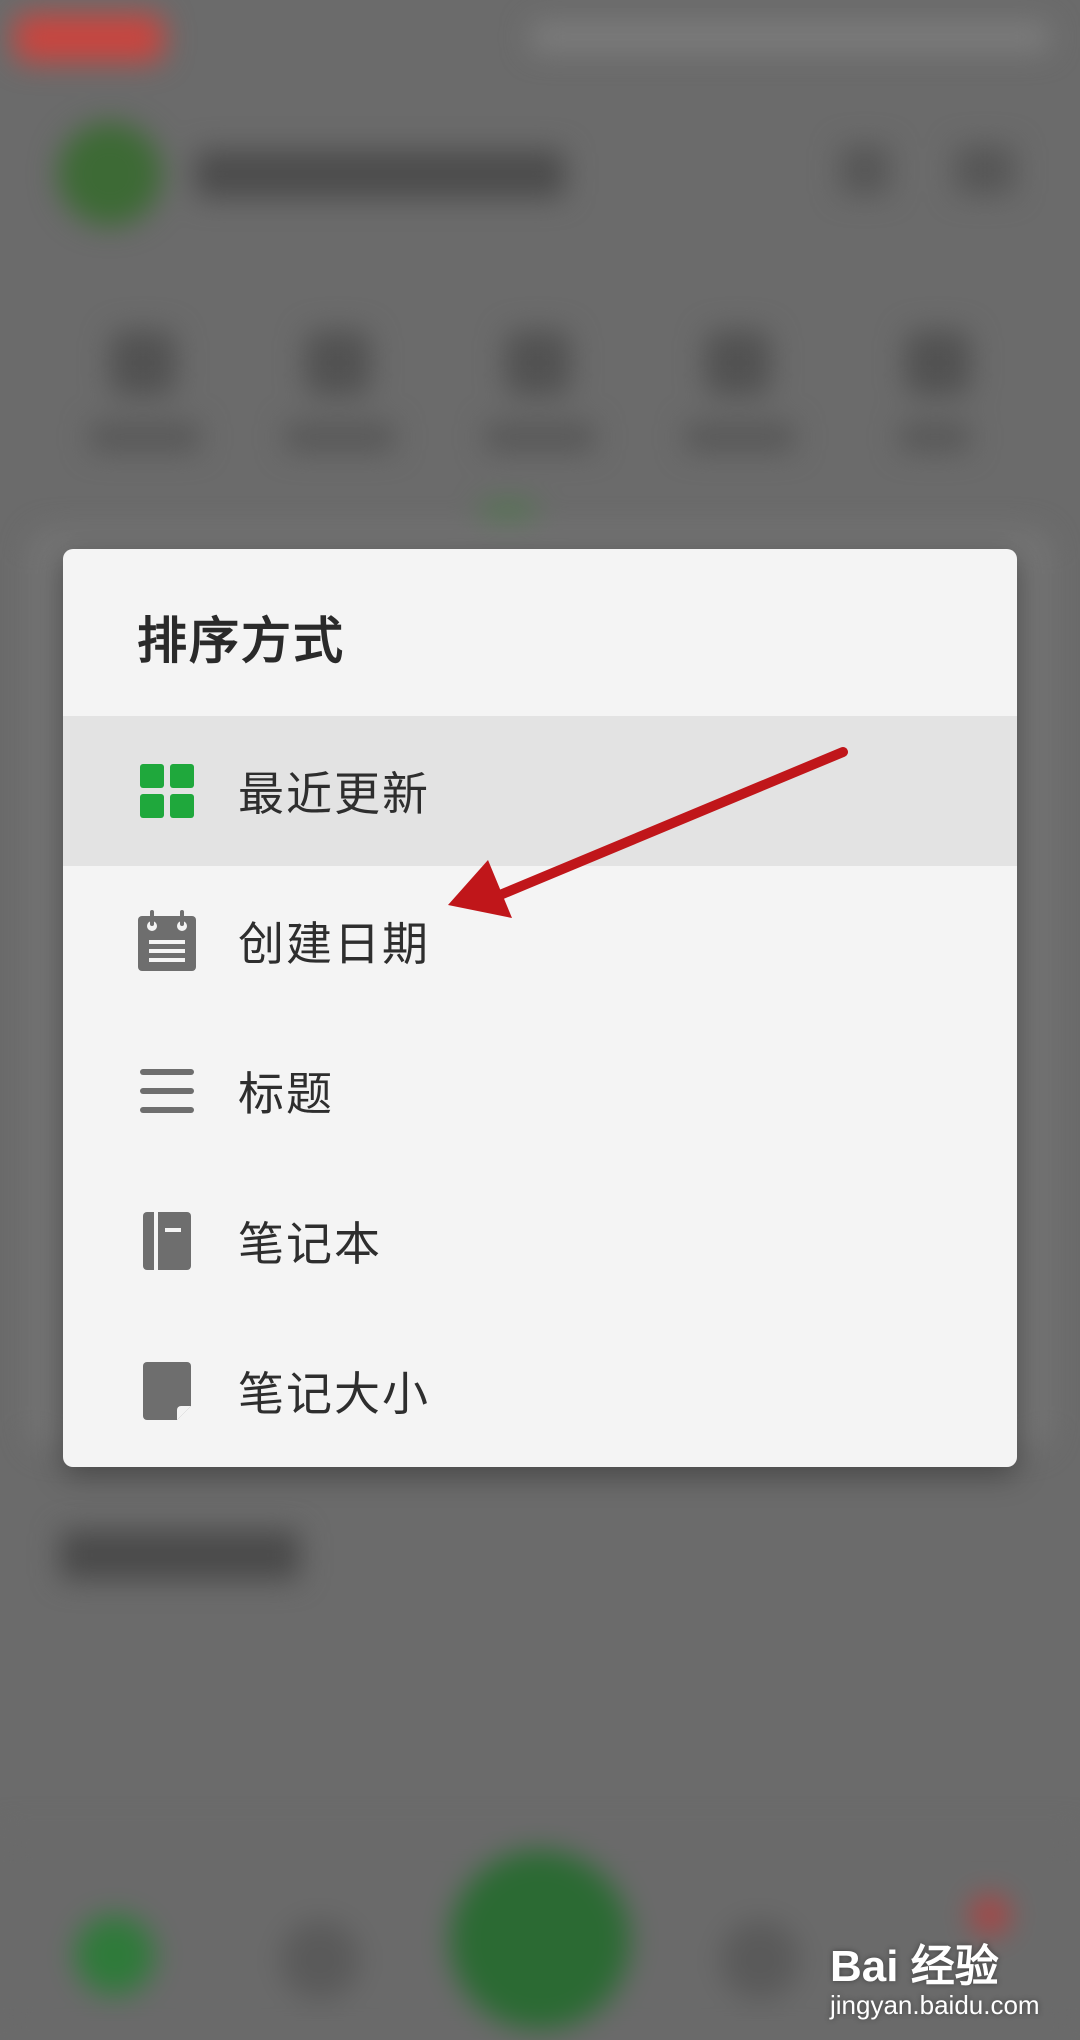  What do you see at coordinates (167, 1241) in the screenshot?
I see `notebook-icon` at bounding box center [167, 1241].